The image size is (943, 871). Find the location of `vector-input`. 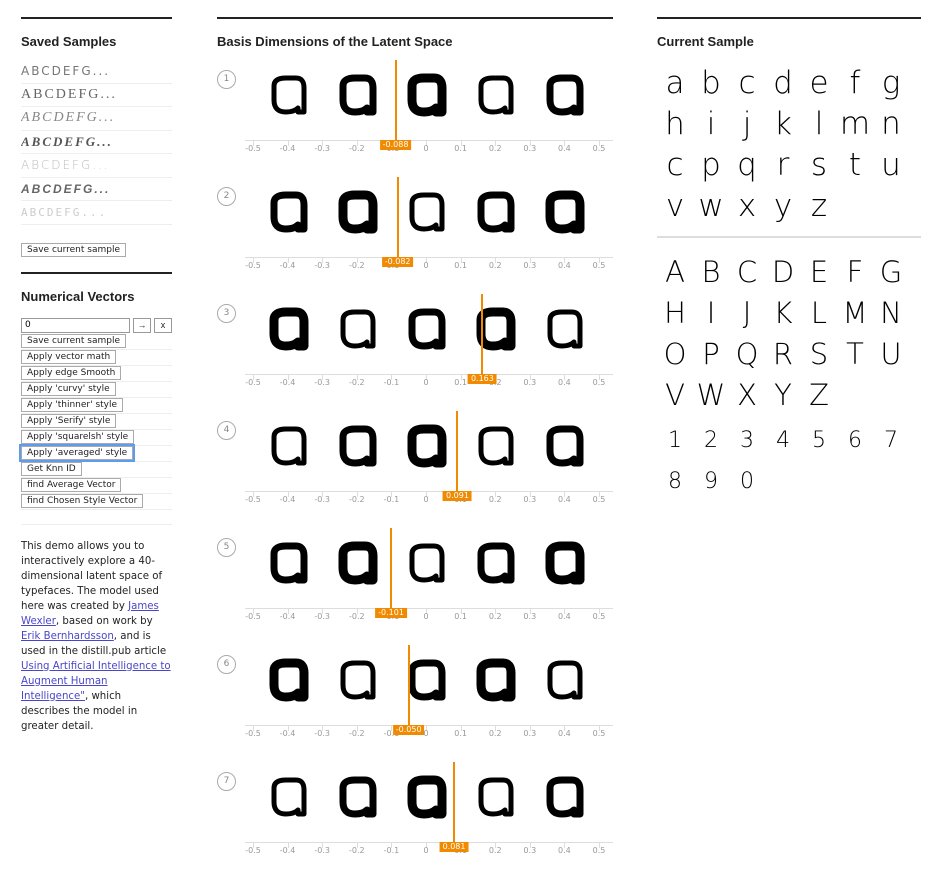

vector-input is located at coordinates (75, 325).